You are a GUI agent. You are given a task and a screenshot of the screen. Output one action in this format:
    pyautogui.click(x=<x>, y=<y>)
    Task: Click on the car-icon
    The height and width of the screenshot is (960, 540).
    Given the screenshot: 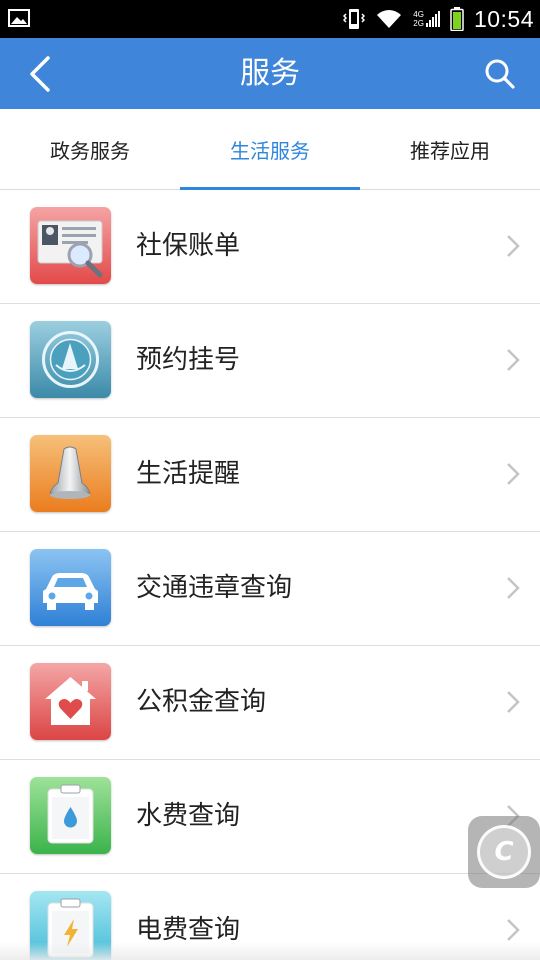 What is the action you would take?
    pyautogui.click(x=70, y=587)
    